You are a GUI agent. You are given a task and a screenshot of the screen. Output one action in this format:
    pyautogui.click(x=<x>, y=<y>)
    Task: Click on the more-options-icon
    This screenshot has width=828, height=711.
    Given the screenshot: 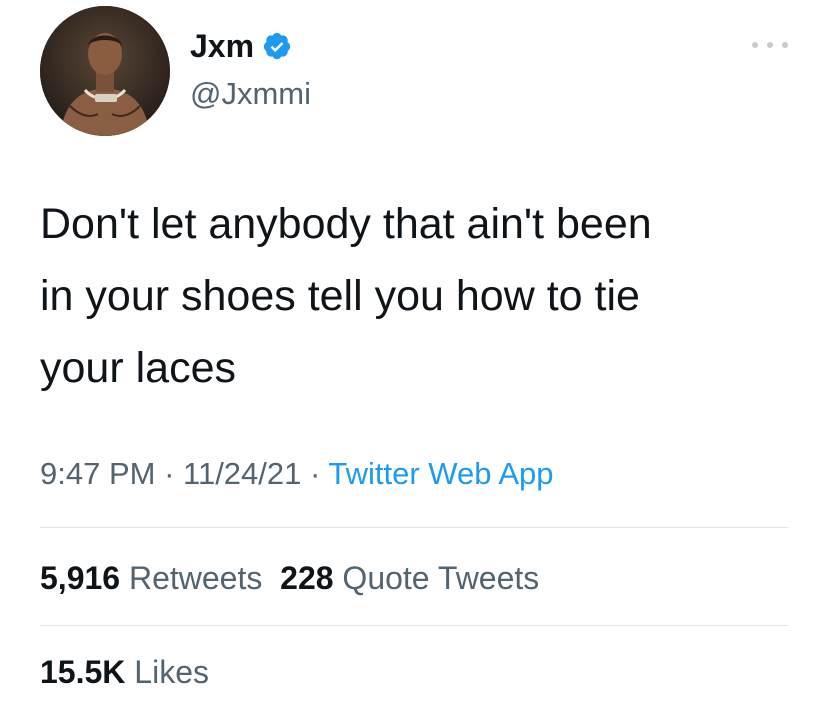 What is the action you would take?
    pyautogui.click(x=770, y=45)
    